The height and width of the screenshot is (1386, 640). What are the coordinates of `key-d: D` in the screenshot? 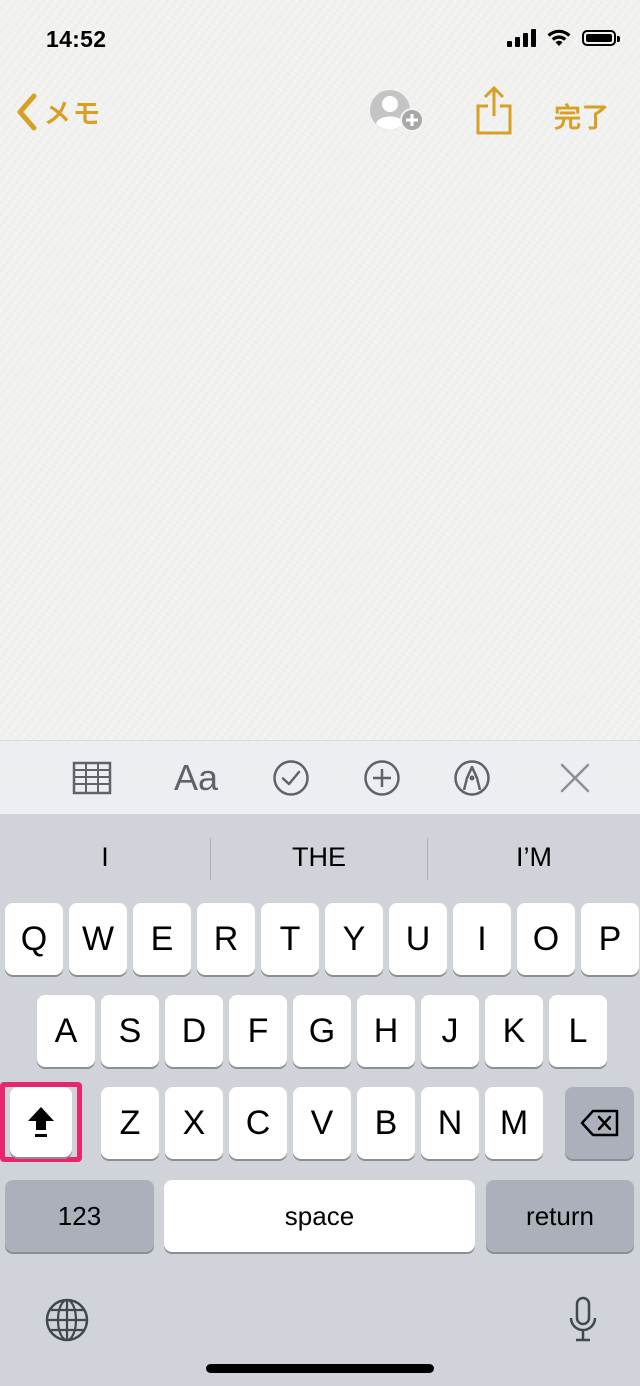 It's located at (194, 1031).